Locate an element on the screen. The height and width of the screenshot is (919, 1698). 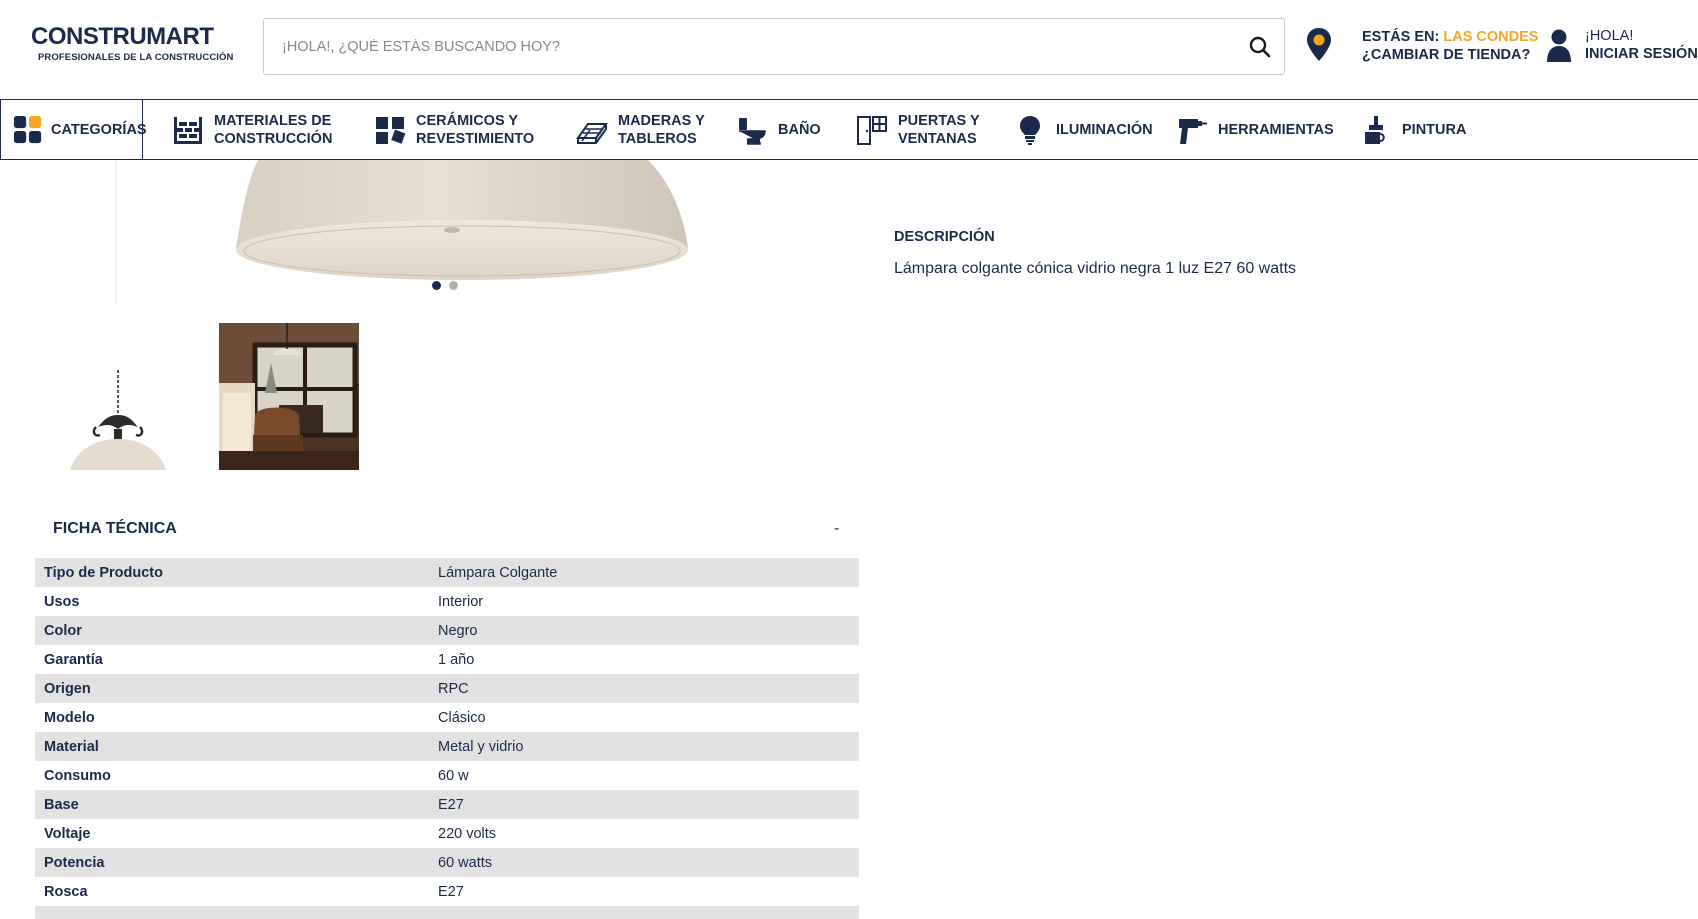
table-row: Potencia 60 watts is located at coordinates (447, 862).